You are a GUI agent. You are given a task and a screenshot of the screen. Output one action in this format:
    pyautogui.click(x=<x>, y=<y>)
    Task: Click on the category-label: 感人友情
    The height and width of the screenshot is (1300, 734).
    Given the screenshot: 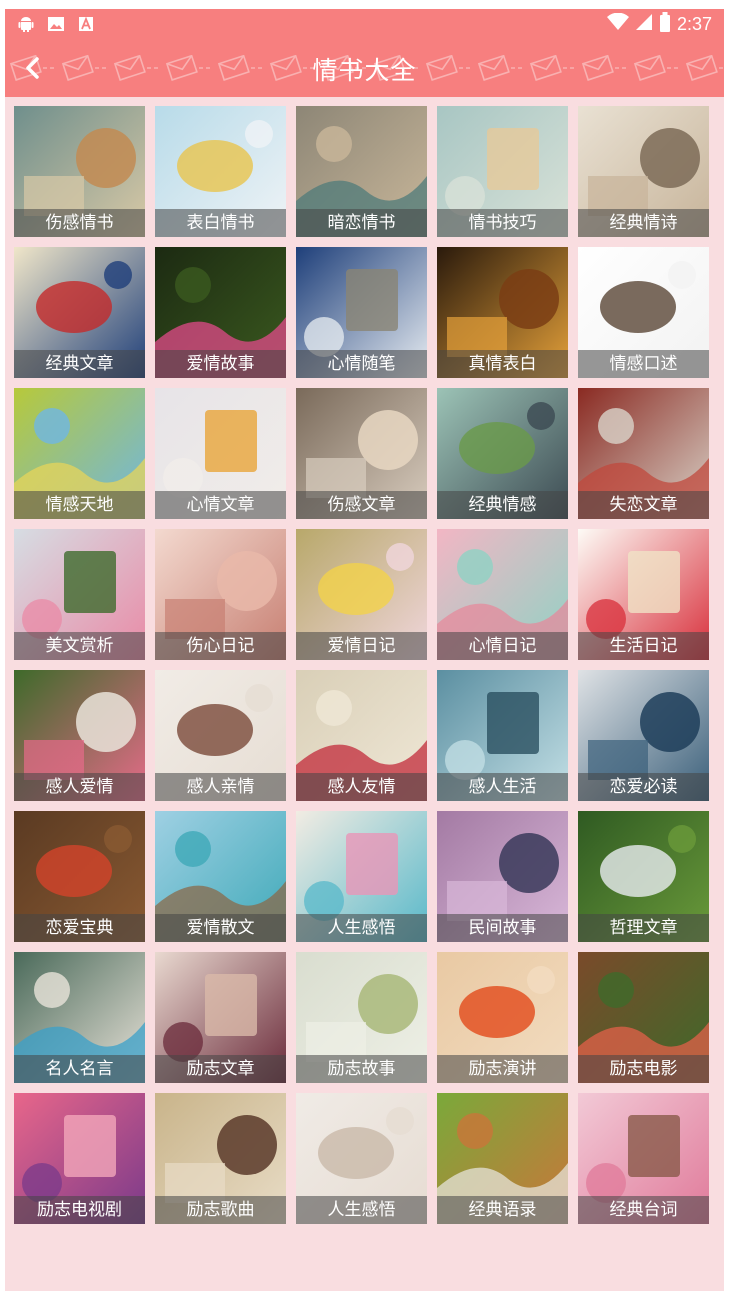 What is the action you would take?
    pyautogui.click(x=361, y=787)
    